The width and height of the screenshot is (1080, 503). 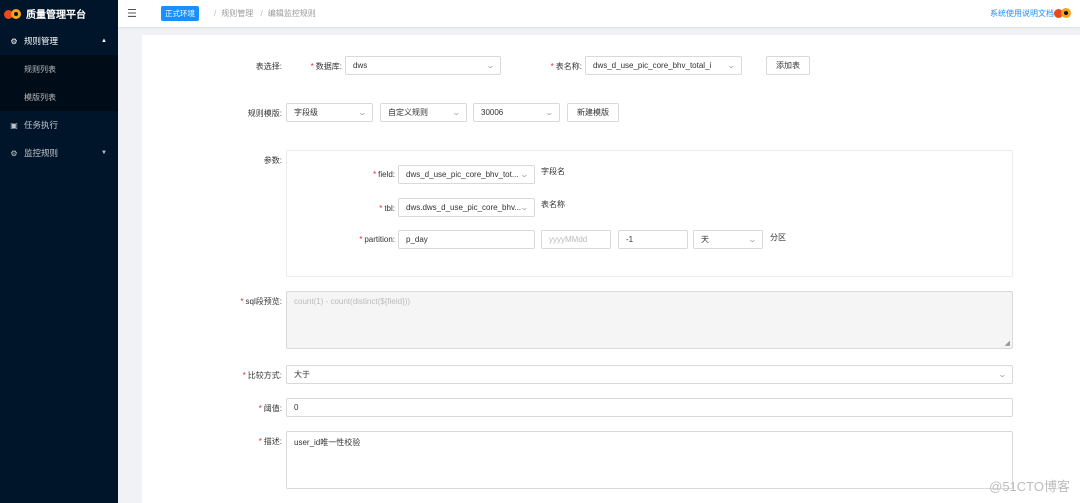 What do you see at coordinates (272, 160) in the screenshot?
I see `params-label: 参数:` at bounding box center [272, 160].